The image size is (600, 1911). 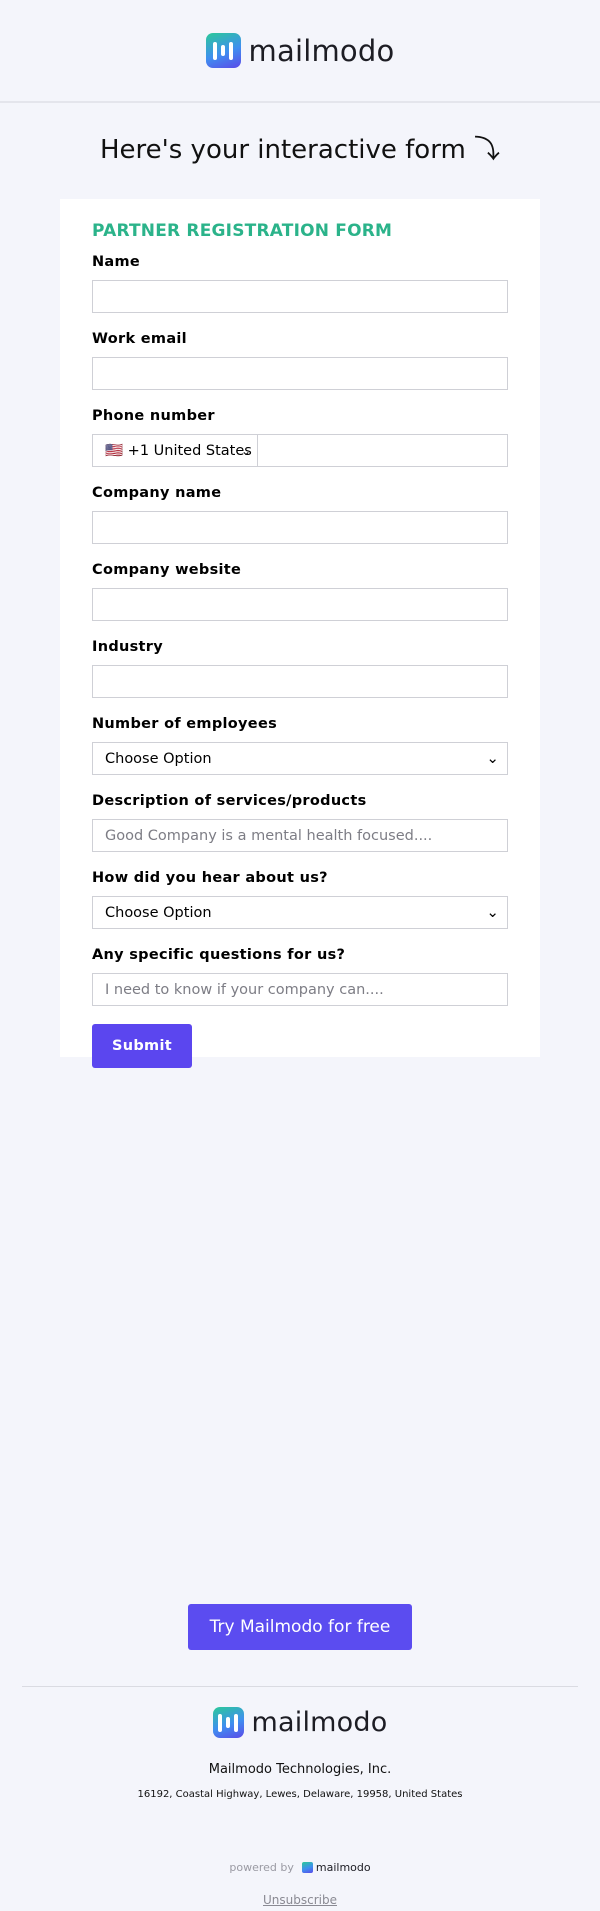 What do you see at coordinates (139, 339) in the screenshot?
I see `work-email-label: Work email` at bounding box center [139, 339].